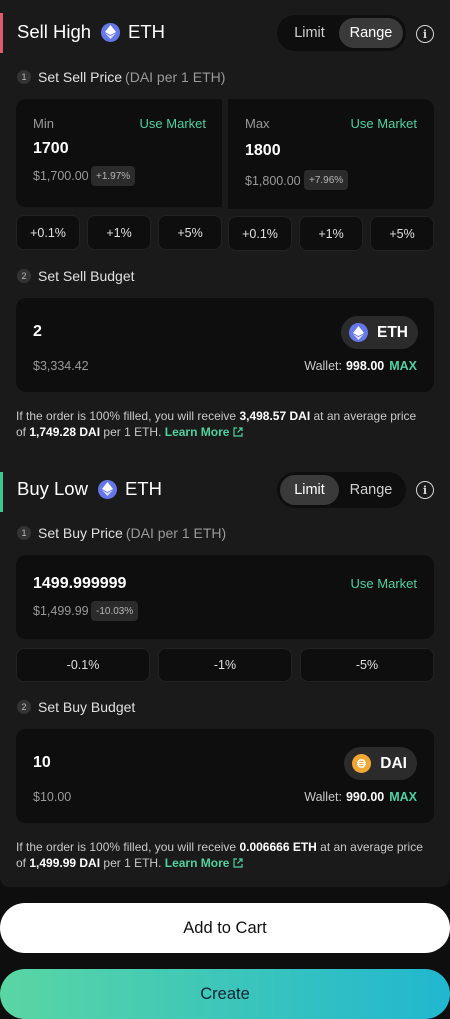 This screenshot has width=450, height=1019. What do you see at coordinates (371, 490) in the screenshot?
I see `buy-range-tab: Range` at bounding box center [371, 490].